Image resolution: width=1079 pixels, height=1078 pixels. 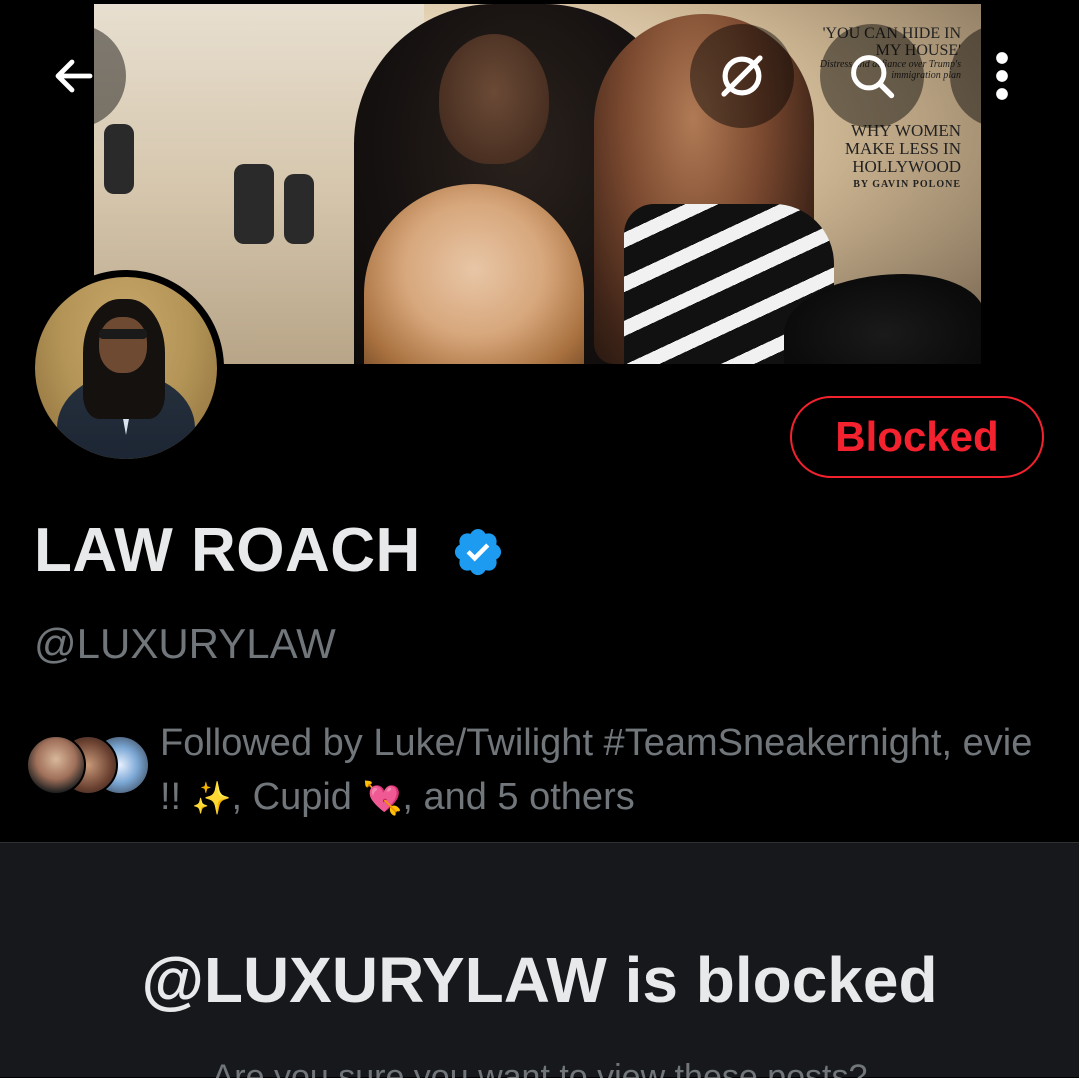 I want to click on heart-arrow-emoji-icon: 💘, so click(x=382, y=798).